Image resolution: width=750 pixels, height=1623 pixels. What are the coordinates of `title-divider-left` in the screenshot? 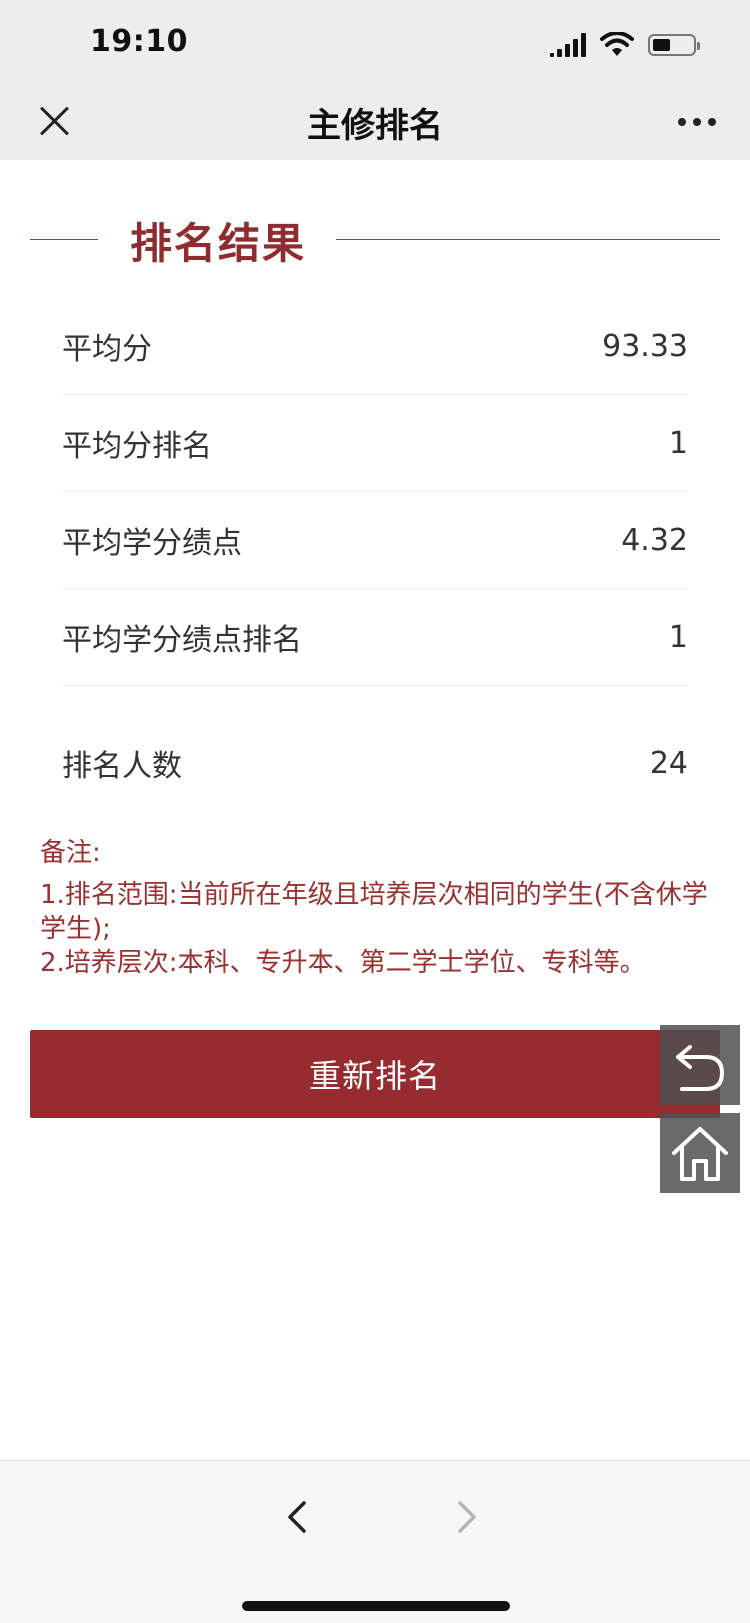 It's located at (64, 239).